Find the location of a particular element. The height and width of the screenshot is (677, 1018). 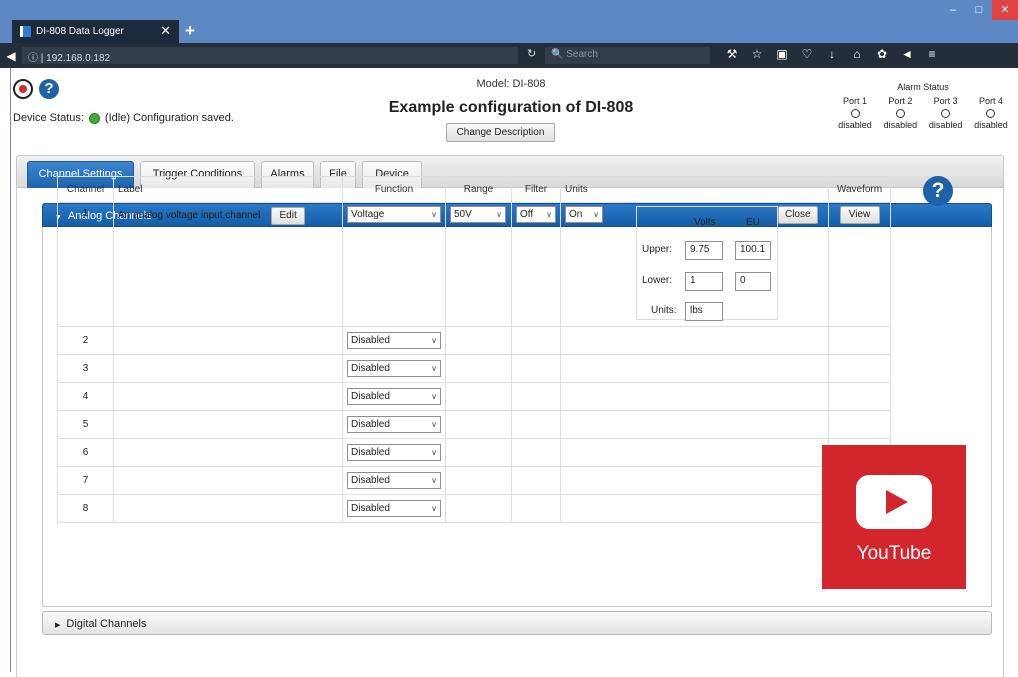

alarm-port-3: Port 3 disabled is located at coordinates (946, 113).